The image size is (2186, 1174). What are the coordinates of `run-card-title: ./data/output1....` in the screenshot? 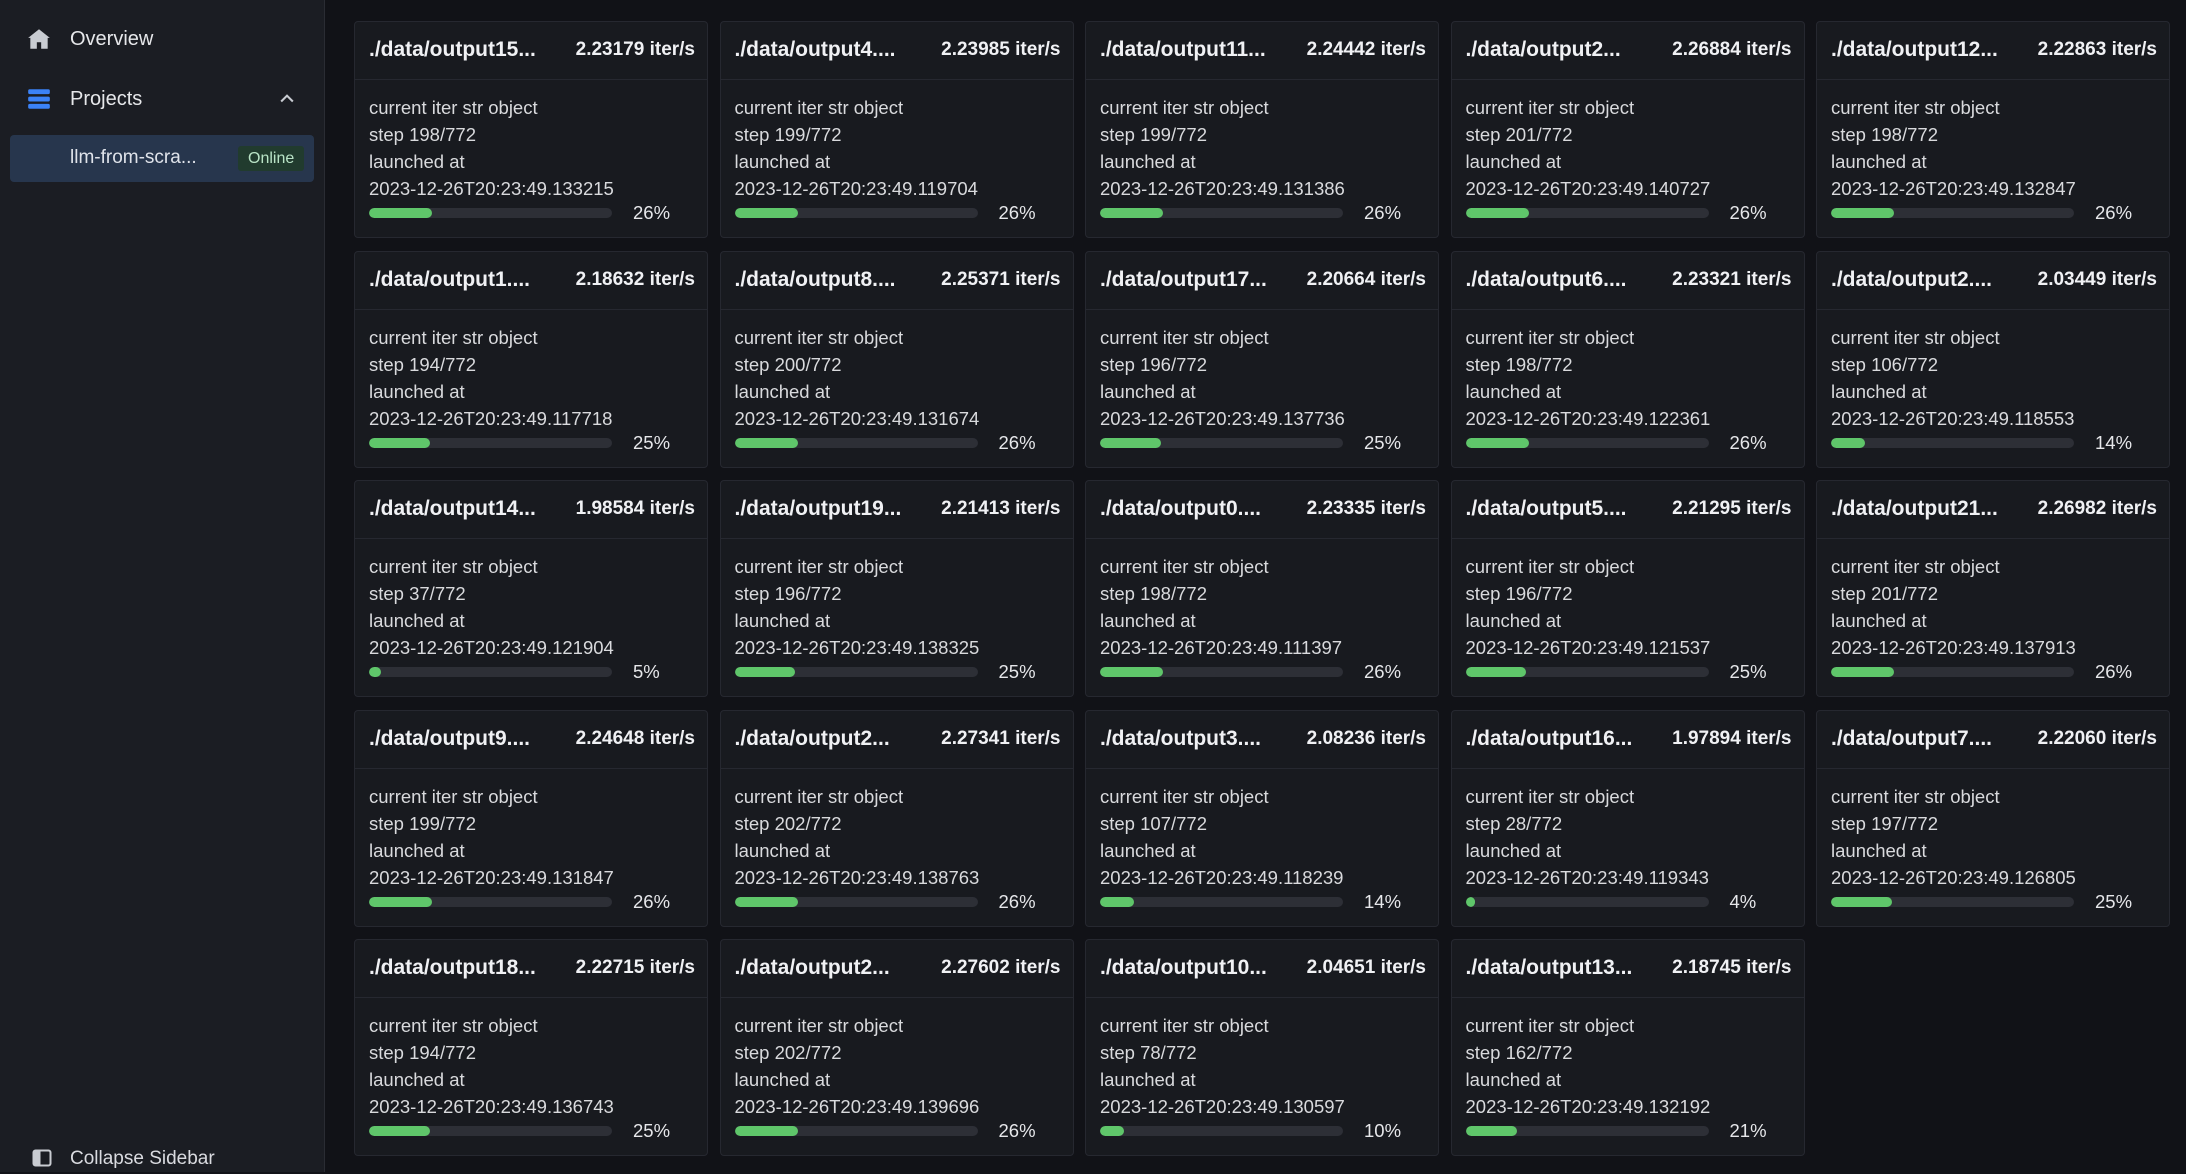 It's located at (449, 279).